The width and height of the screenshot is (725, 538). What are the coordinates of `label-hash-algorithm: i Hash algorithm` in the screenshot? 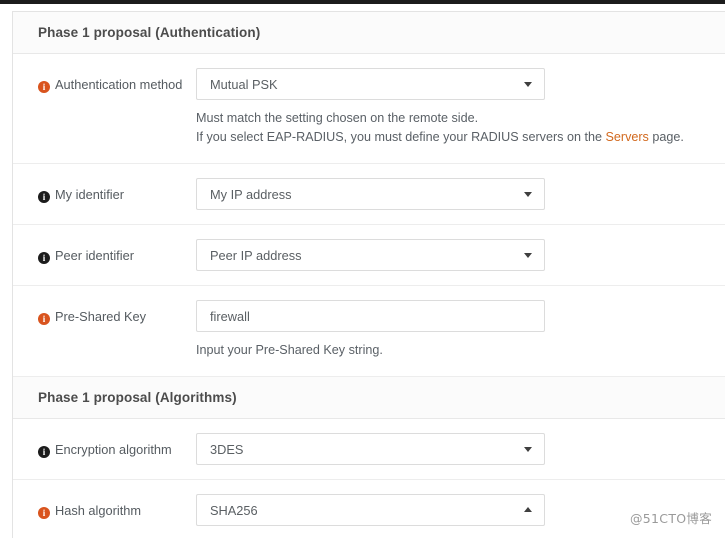 It's located at (104, 507).